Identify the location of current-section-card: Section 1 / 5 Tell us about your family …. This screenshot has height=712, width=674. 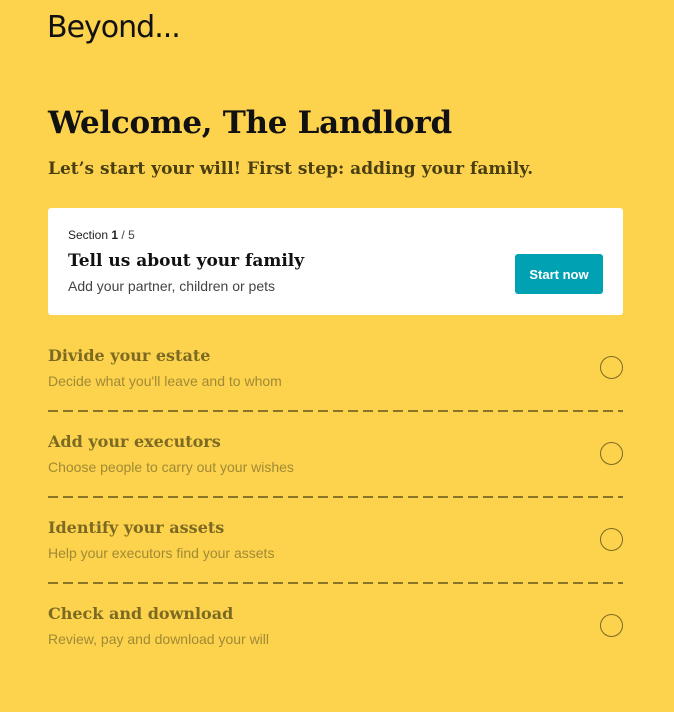
(335, 261).